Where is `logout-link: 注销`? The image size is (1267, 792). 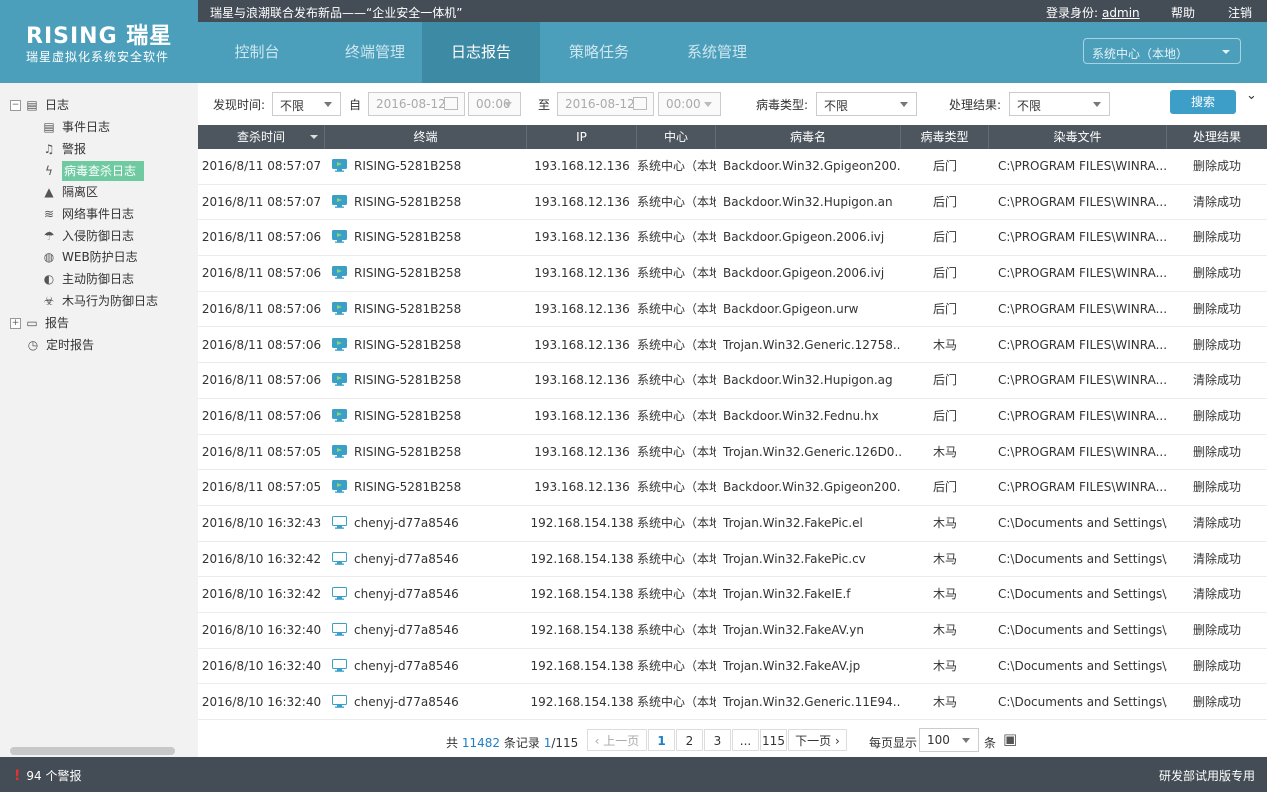
logout-link: 注销 is located at coordinates (1240, 12).